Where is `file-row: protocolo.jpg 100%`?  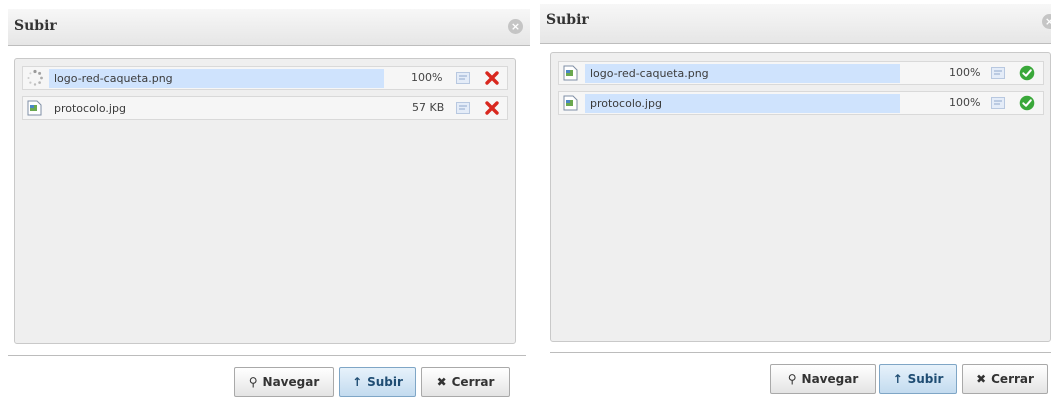
file-row: protocolo.jpg 100% is located at coordinates (801, 103).